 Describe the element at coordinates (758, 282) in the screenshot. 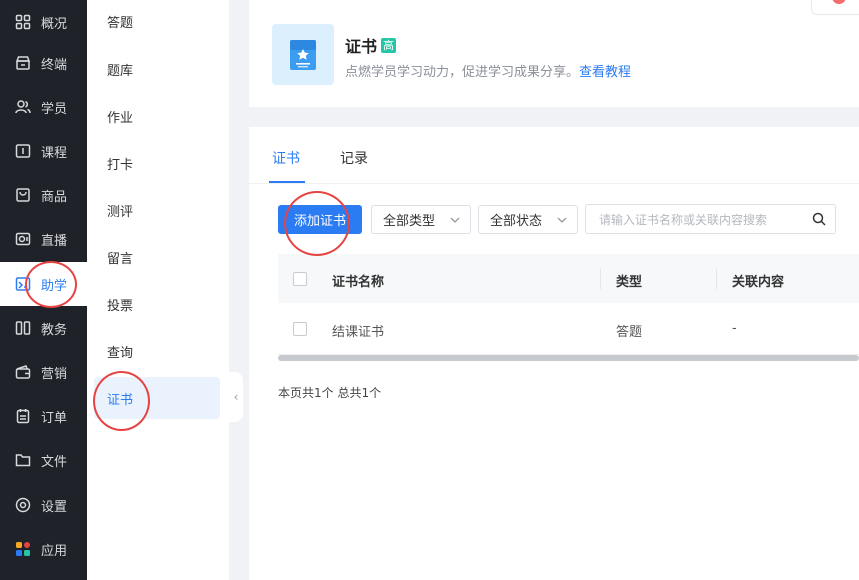

I see `column-header-related: 关联内容` at that location.